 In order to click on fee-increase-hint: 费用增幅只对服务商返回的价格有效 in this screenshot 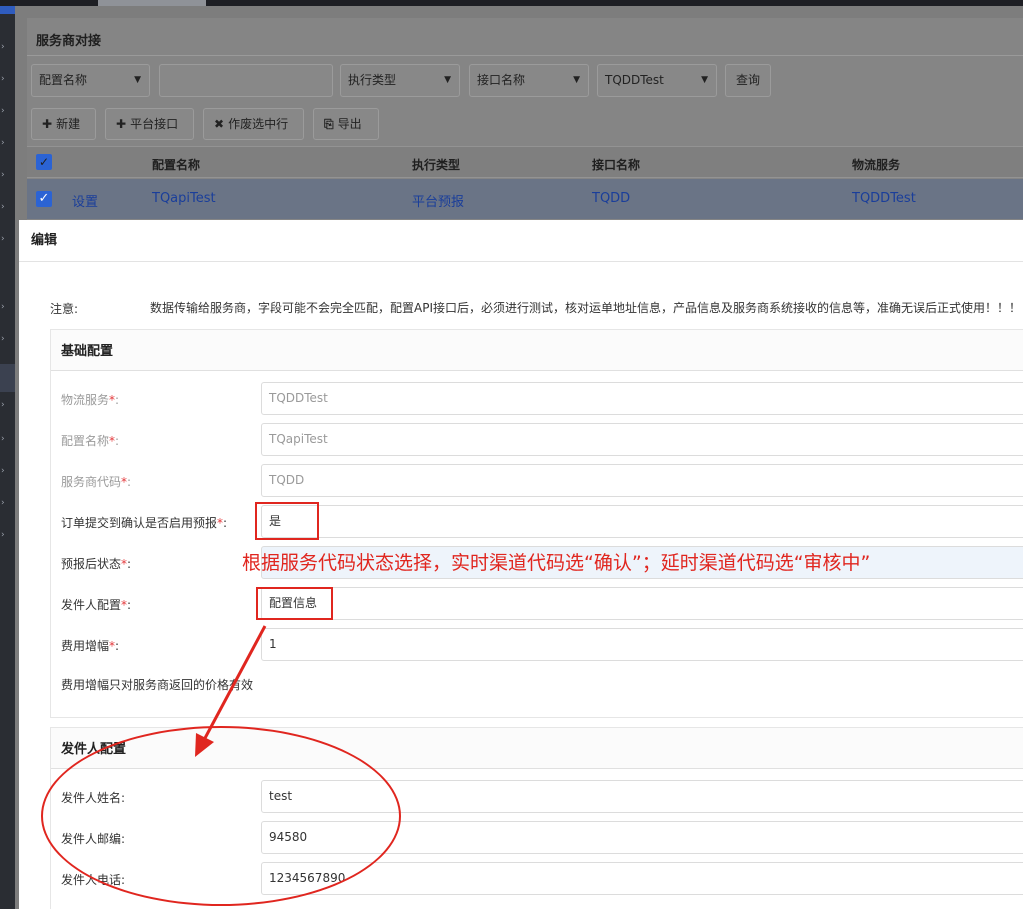, I will do `click(157, 685)`.